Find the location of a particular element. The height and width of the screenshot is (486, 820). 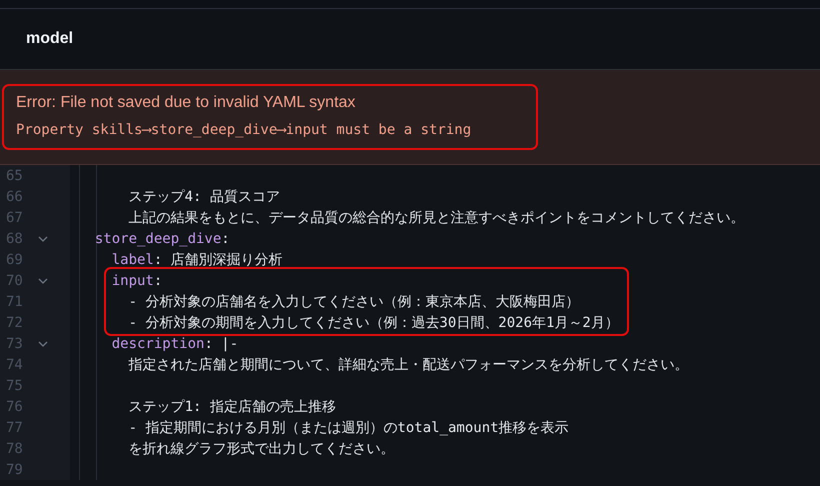

error-title: Error: File not saved due to invalid YAML syntax is located at coordinates (186, 103).